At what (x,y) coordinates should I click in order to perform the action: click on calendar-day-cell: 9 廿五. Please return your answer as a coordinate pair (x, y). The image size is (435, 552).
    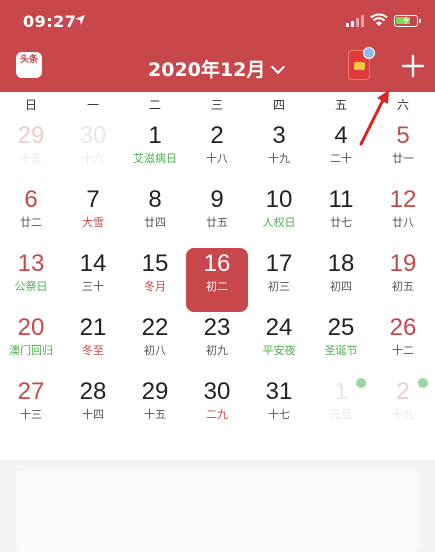
    Looking at the image, I should click on (217, 216).